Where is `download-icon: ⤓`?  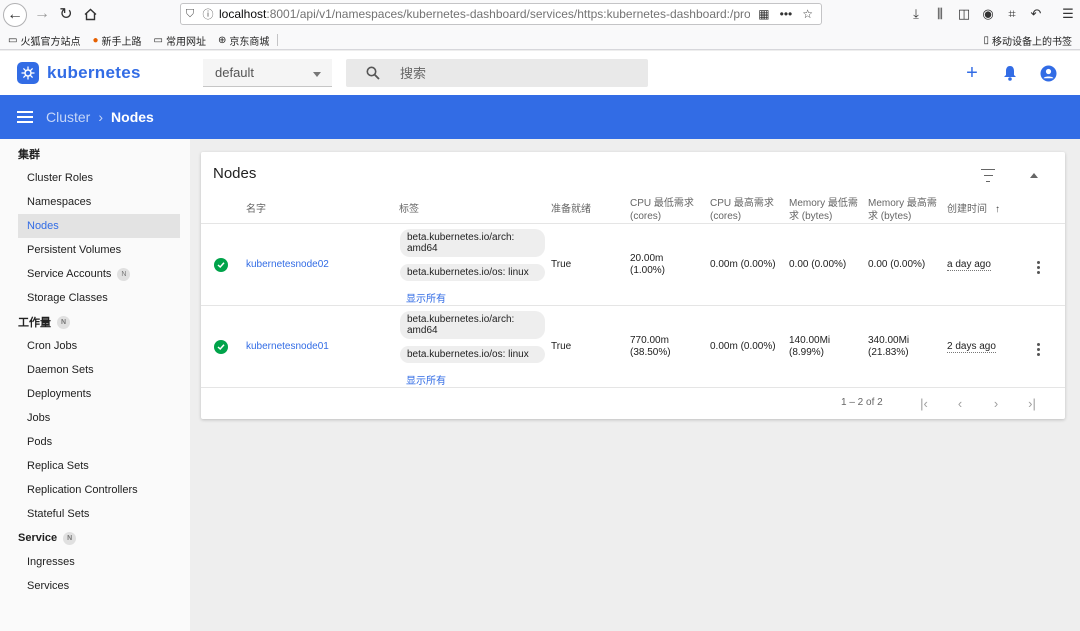
download-icon: ⤓ is located at coordinates (916, 14).